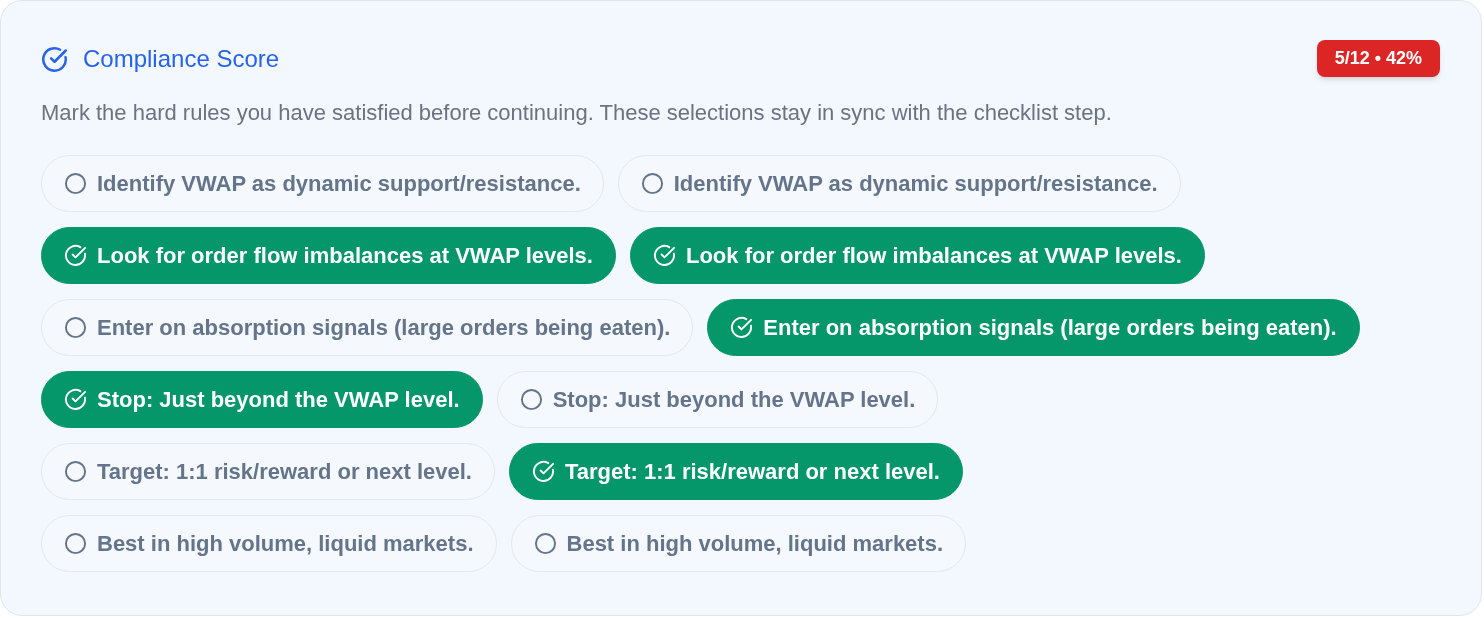  What do you see at coordinates (577, 113) in the screenshot?
I see `description-text: Mark the hard rules you have satisfied before continuing. These selections stay in sync with the checklist step.` at bounding box center [577, 113].